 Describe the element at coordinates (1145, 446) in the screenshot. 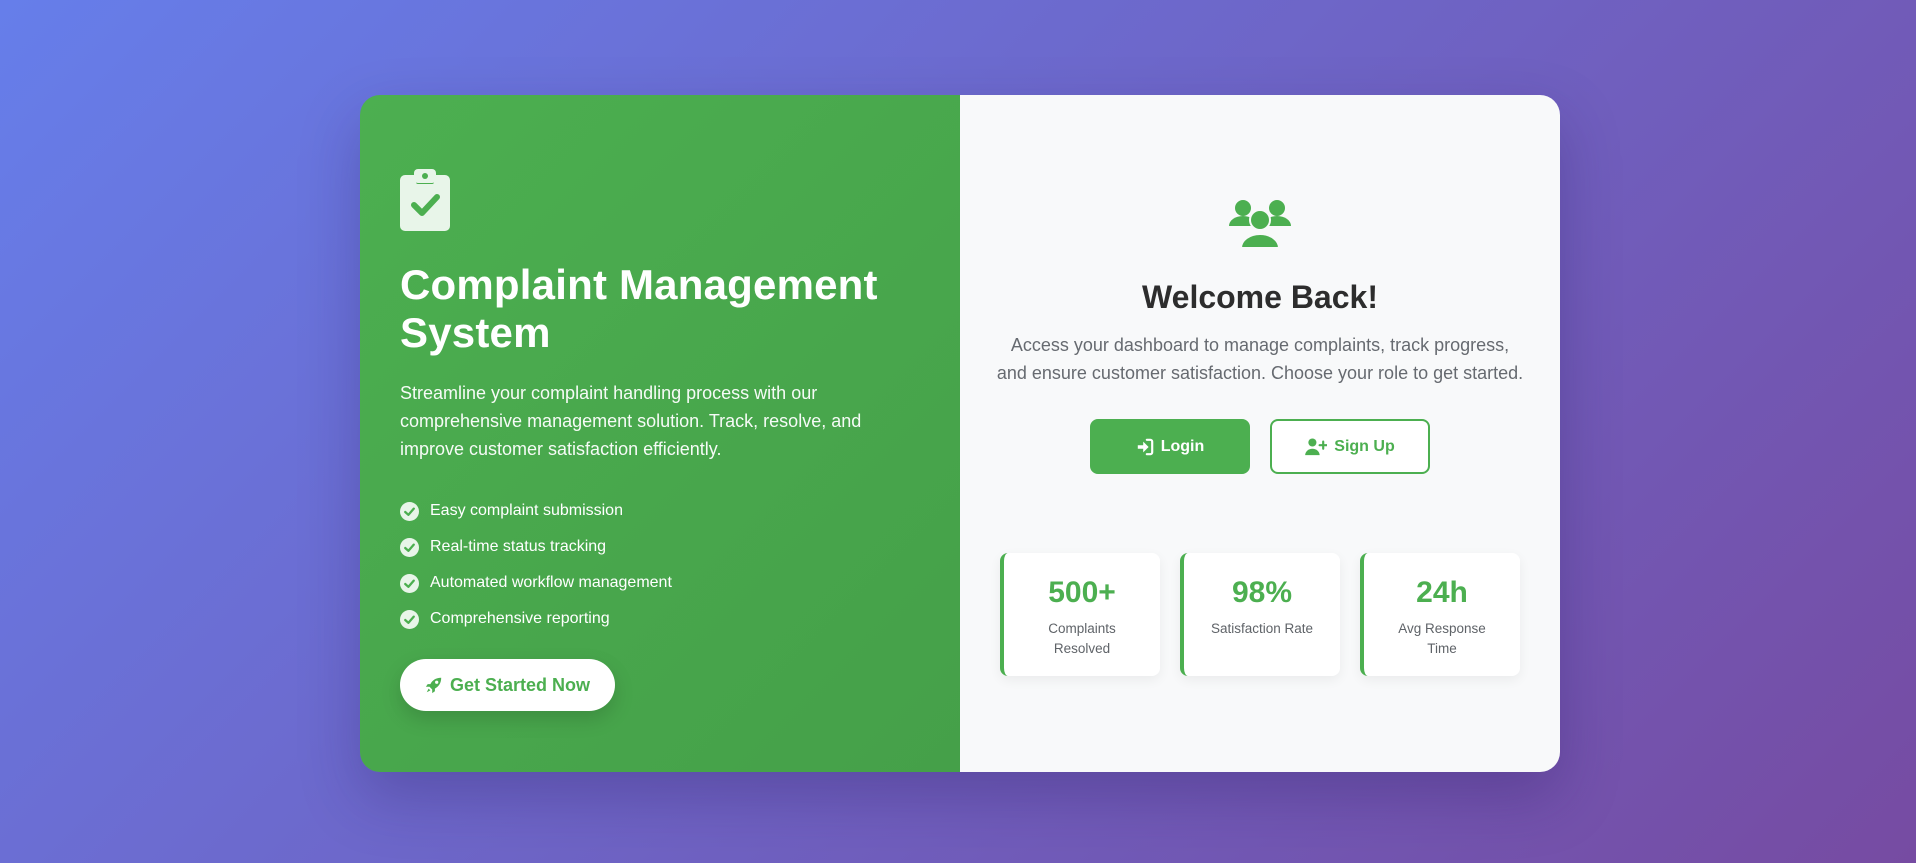

I see `sign-in-icon` at that location.